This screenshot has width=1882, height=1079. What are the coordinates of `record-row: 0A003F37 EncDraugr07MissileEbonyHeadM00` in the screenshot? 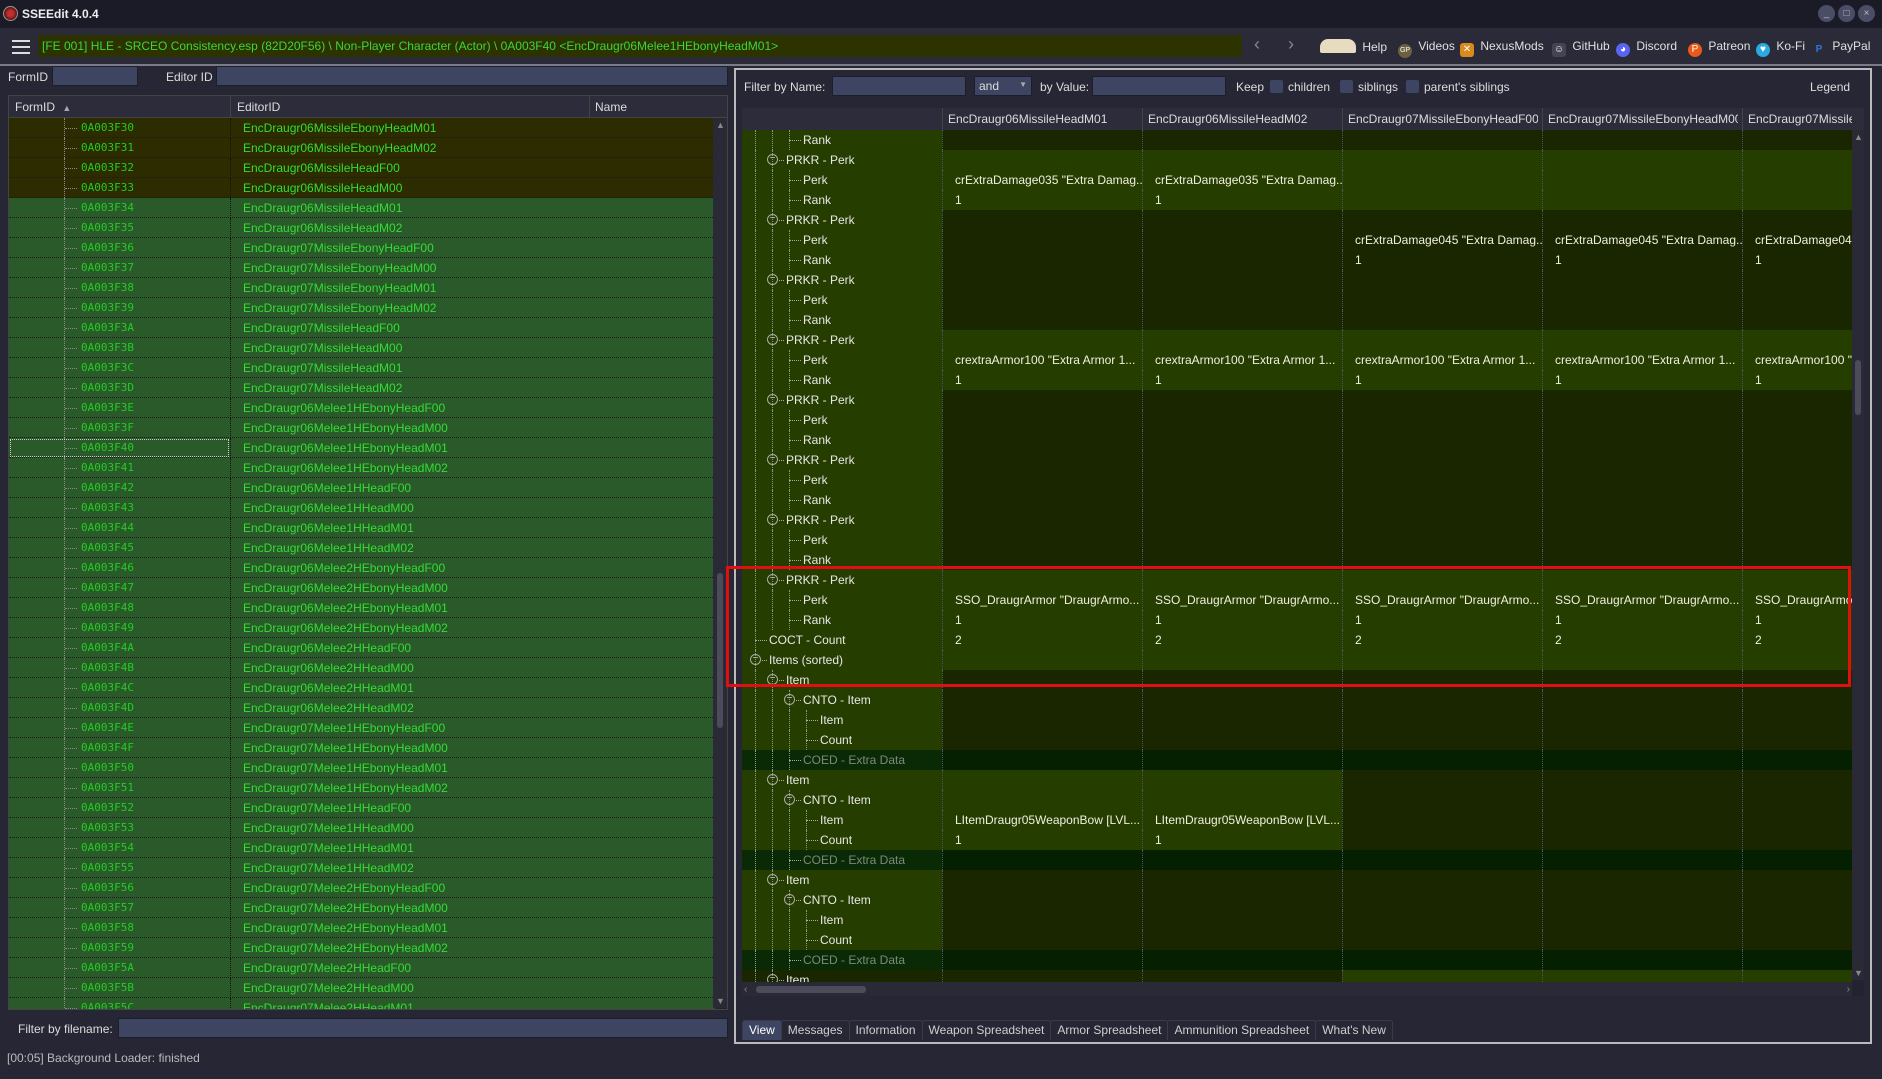 It's located at (362, 268).